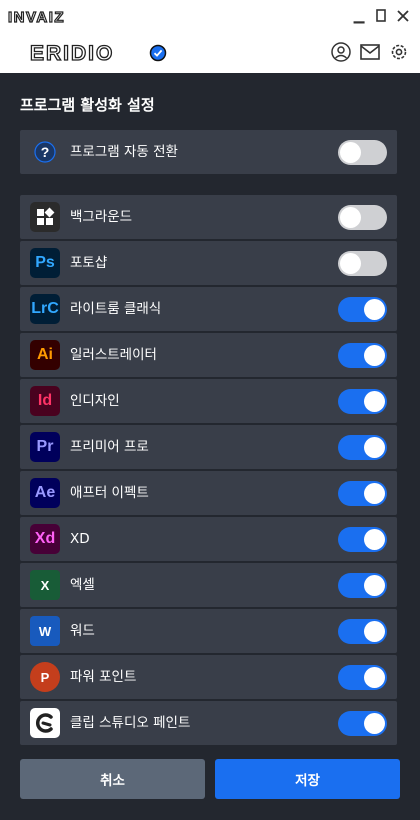 This screenshot has height=820, width=420. What do you see at coordinates (208, 539) in the screenshot?
I see `app-row: Xd XD` at bounding box center [208, 539].